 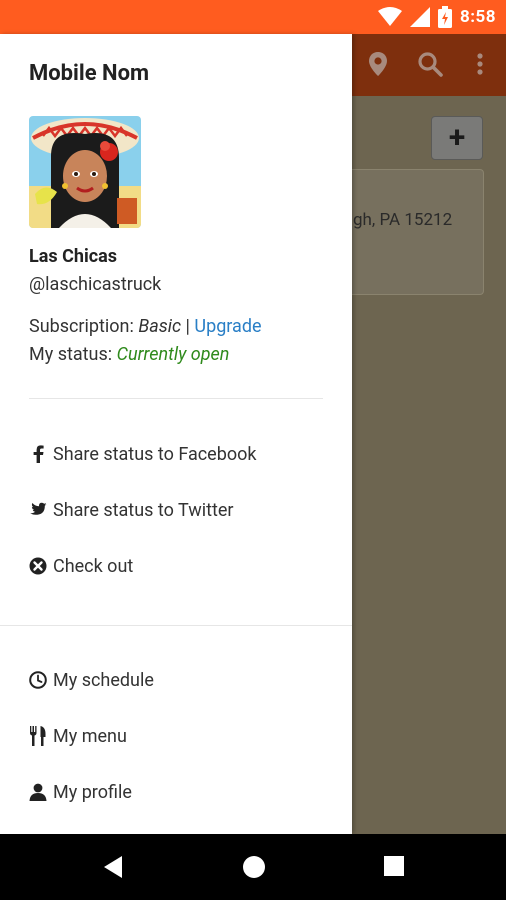 I want to click on twitter-icon, so click(x=38, y=510).